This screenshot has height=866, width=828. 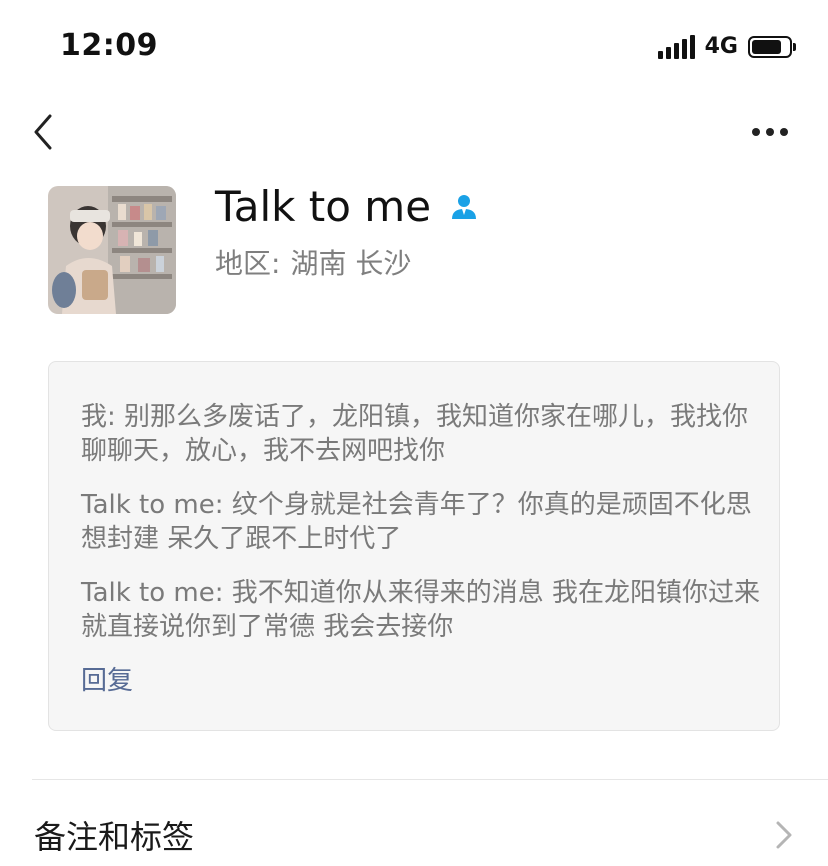 I want to click on region-label: 地区:, so click(x=248, y=263).